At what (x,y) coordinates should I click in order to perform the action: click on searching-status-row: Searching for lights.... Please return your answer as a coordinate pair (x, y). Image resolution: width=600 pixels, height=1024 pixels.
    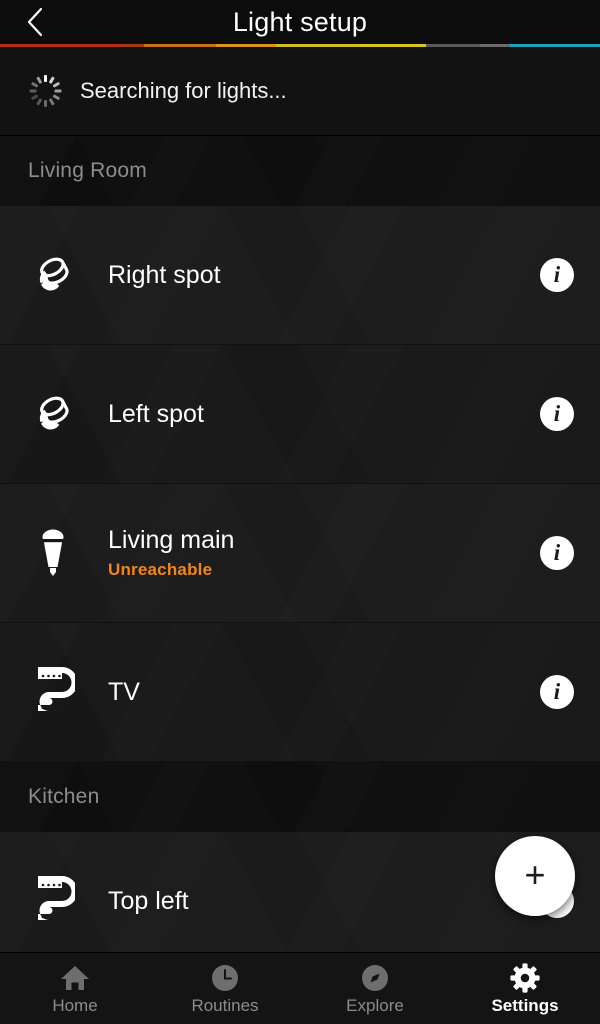
    Looking at the image, I should click on (300, 91).